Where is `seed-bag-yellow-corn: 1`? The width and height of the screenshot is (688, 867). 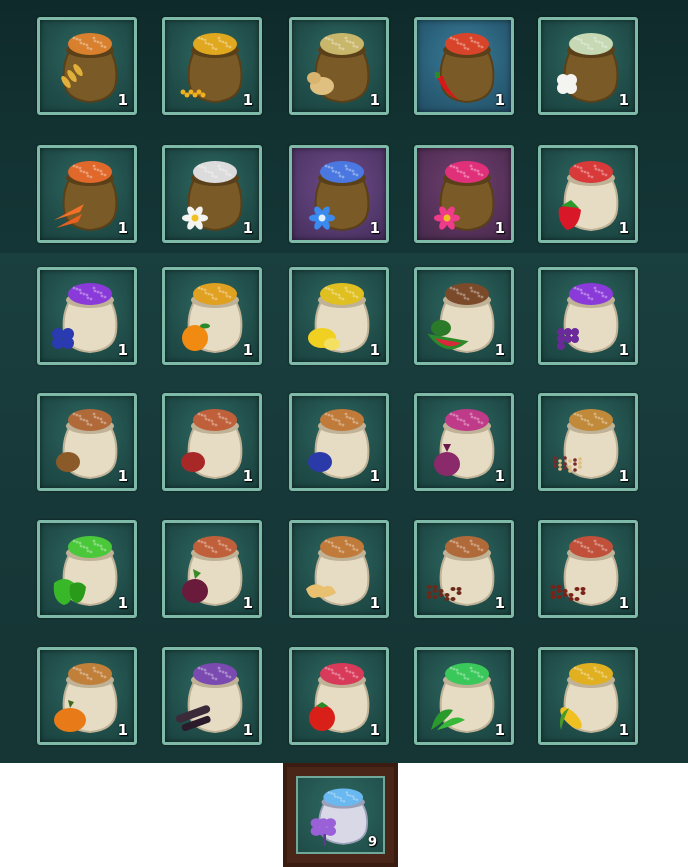
seed-bag-yellow-corn: 1 is located at coordinates (588, 696).